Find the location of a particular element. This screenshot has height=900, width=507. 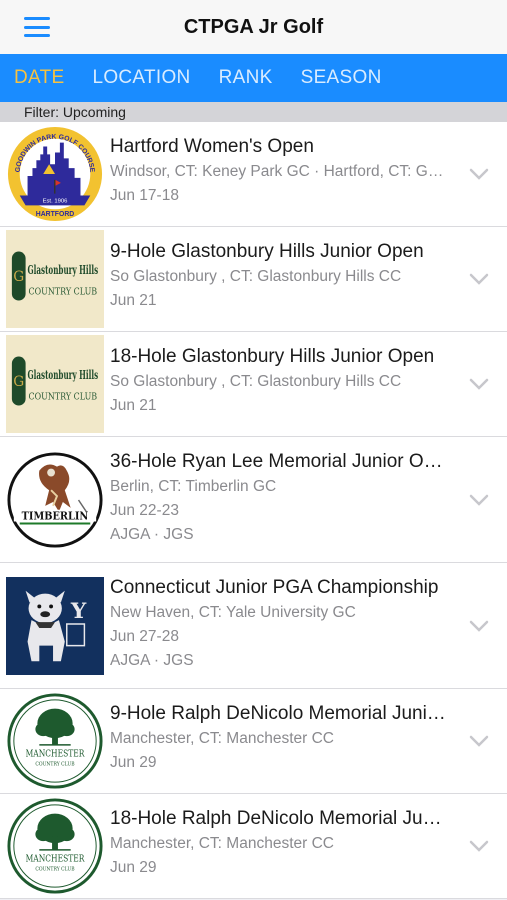

event-date: Jun 27-28 is located at coordinates (144, 636).